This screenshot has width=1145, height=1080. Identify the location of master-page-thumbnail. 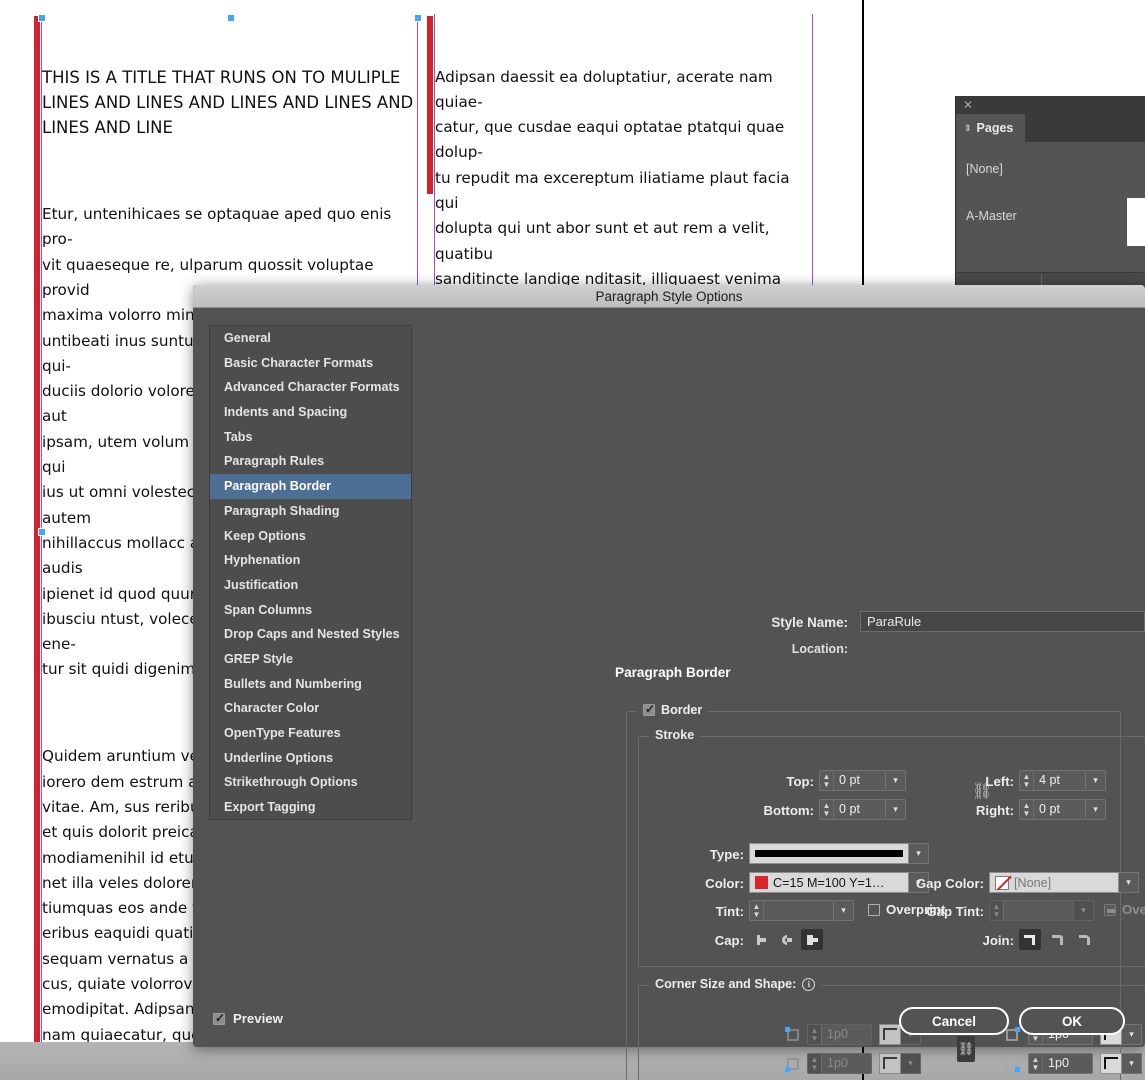
(1136, 222).